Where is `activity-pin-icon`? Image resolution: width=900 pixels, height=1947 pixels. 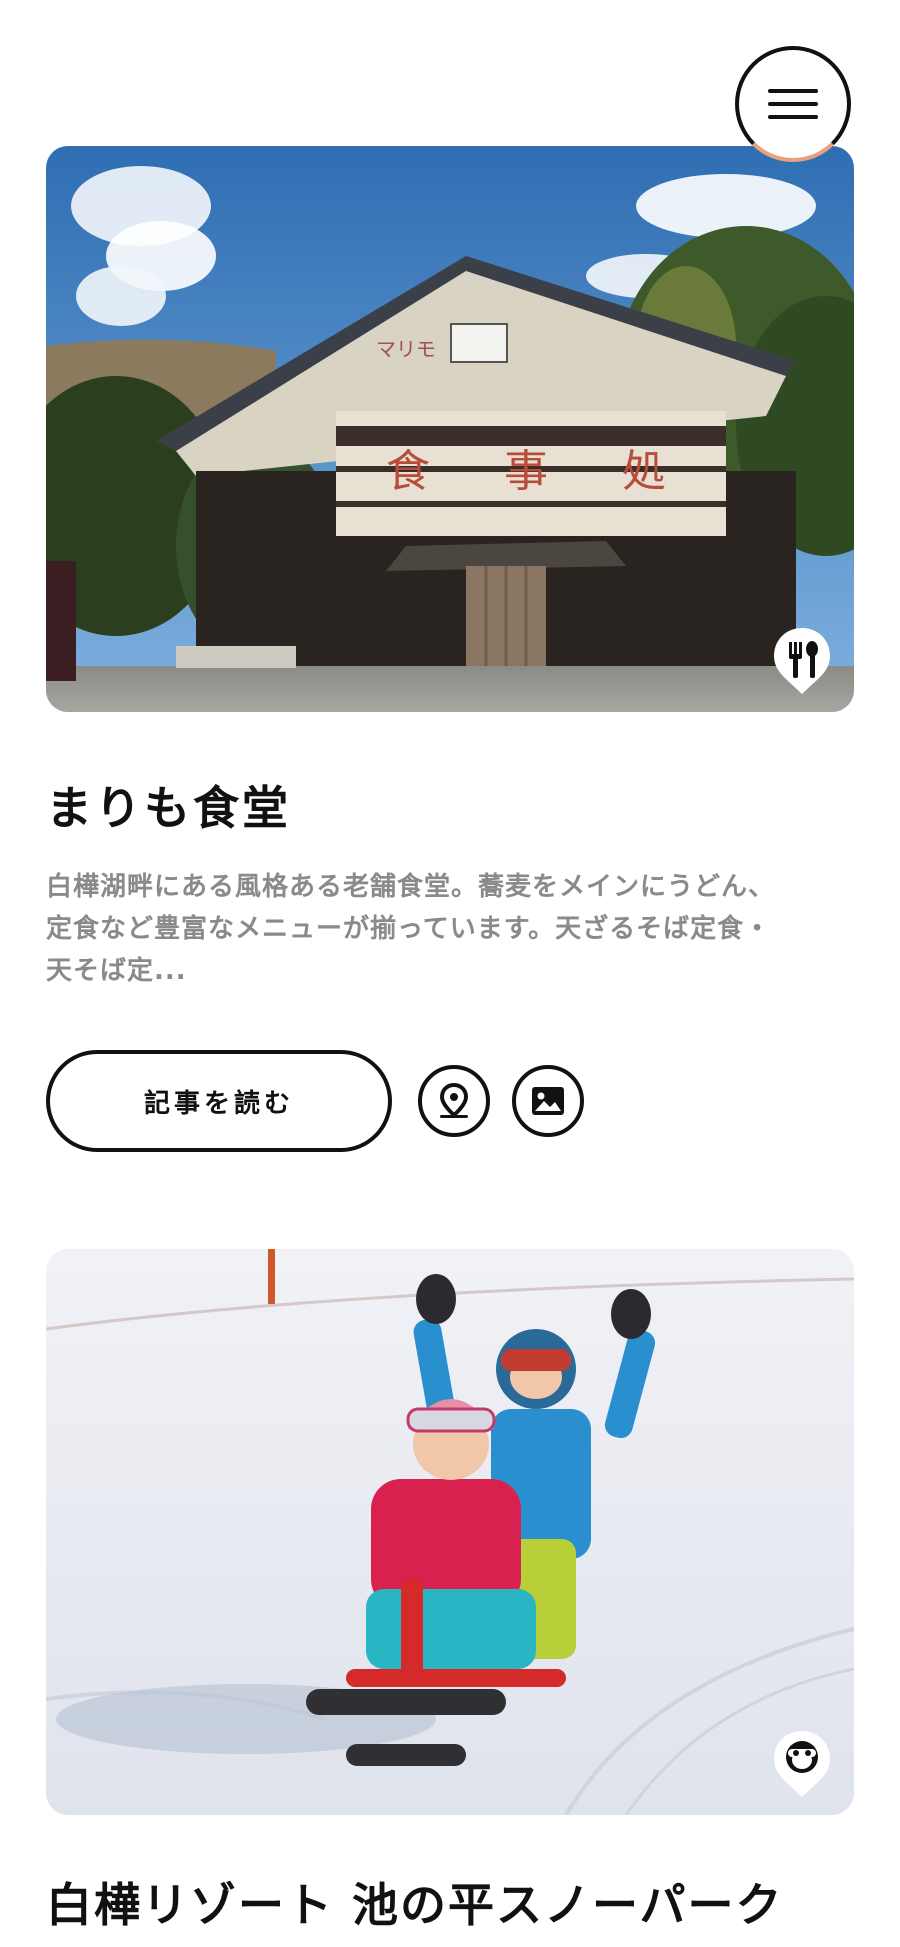 activity-pin-icon is located at coordinates (802, 1764).